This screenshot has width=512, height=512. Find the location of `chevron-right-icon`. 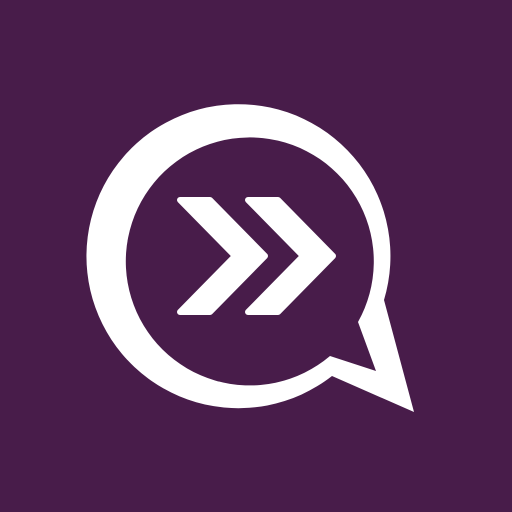

chevron-right-icon is located at coordinates (222, 256).